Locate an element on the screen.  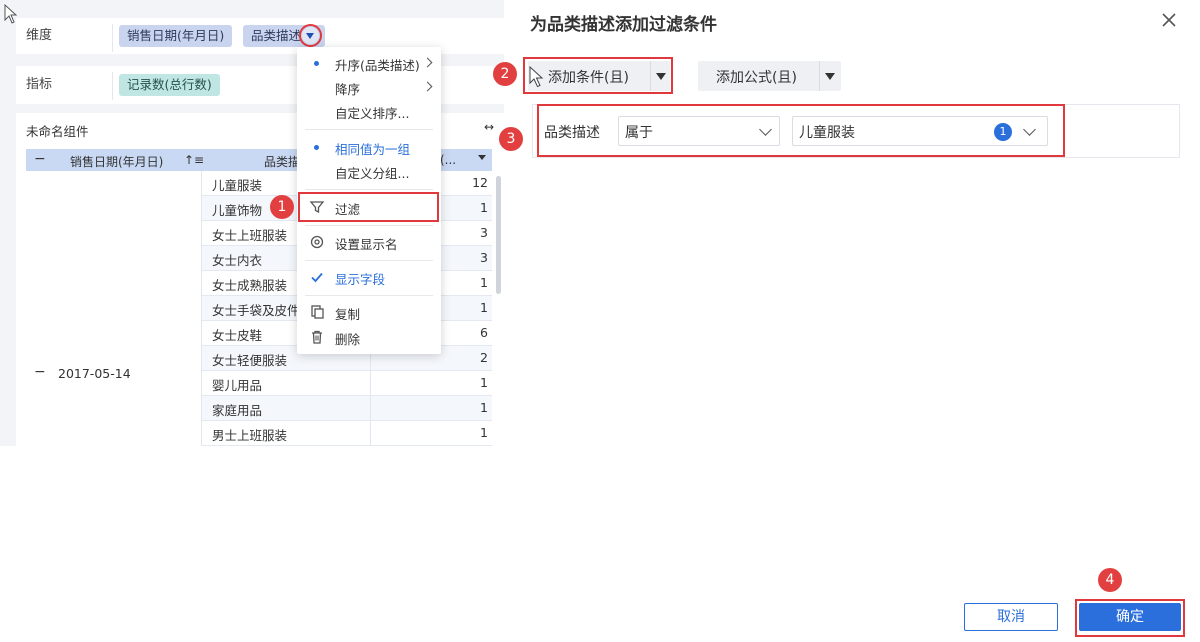
column-menu-icon is located at coordinates (482, 157).